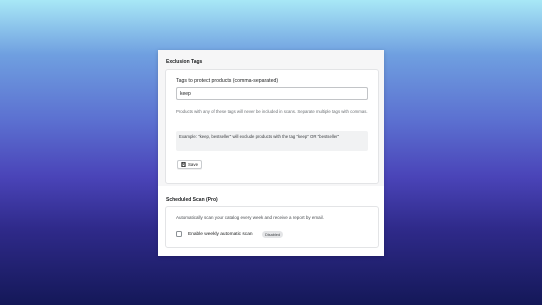 Image resolution: width=542 pixels, height=305 pixels. I want to click on floppy-disk-icon, so click(183, 164).